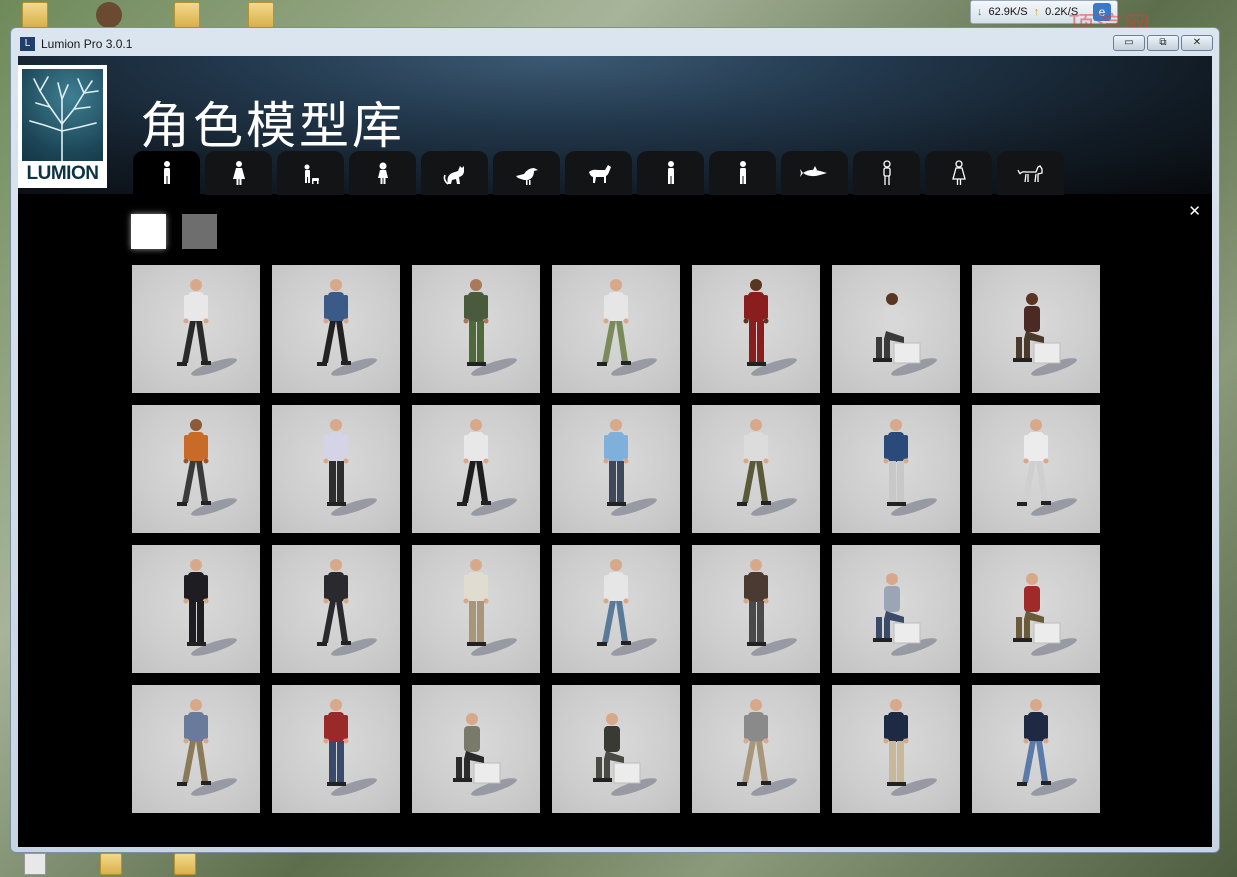 The image size is (1237, 877). What do you see at coordinates (1194, 211) in the screenshot?
I see `close-library-icon: ✕` at bounding box center [1194, 211].